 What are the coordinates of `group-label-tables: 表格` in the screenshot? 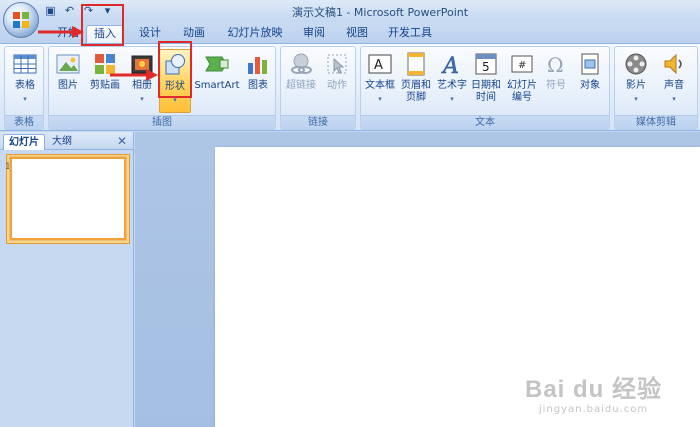 It's located at (24, 122).